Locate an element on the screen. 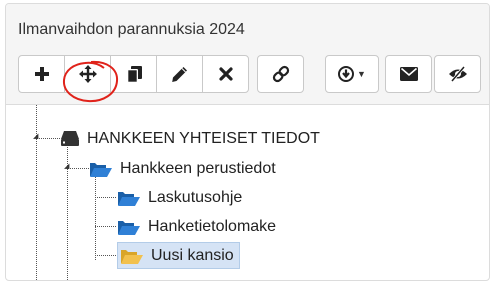  rename-button is located at coordinates (179, 74).